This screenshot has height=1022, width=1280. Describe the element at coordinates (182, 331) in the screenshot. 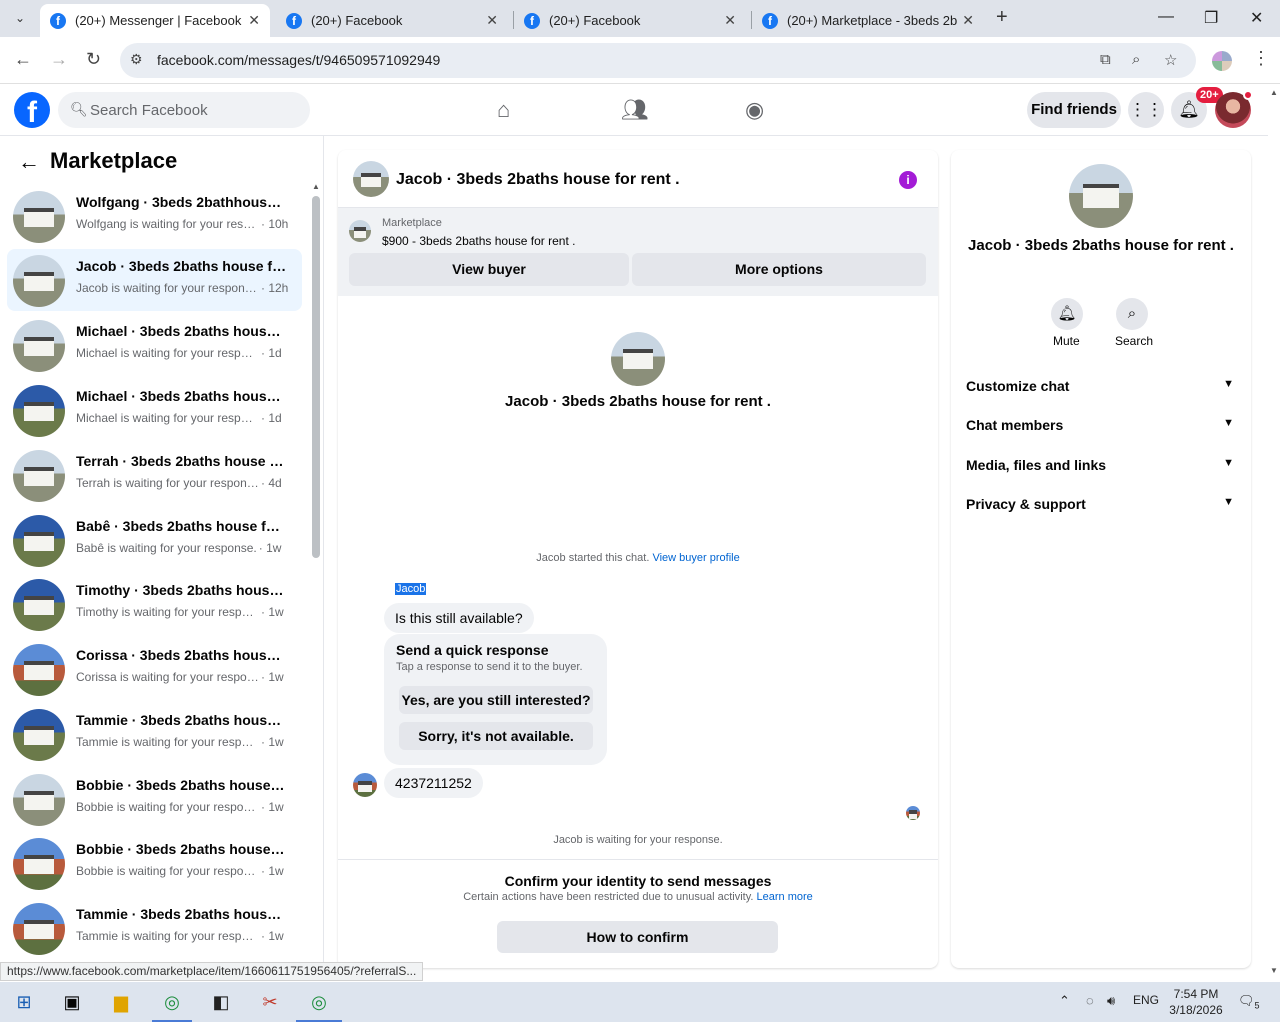

I see `conversation-name: Michael · 3beds 2baths house for rent .` at that location.